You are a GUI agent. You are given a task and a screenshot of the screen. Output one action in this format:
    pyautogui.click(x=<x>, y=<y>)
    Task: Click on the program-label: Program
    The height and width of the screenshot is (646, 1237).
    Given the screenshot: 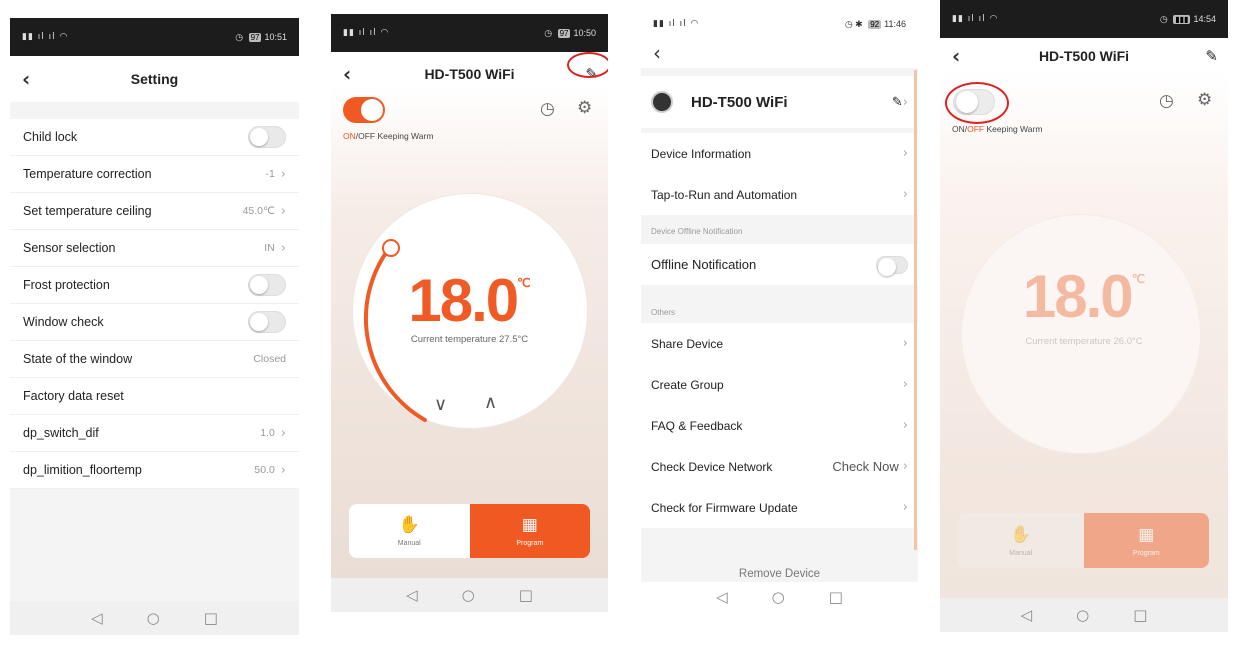 What is the action you would take?
    pyautogui.click(x=530, y=543)
    